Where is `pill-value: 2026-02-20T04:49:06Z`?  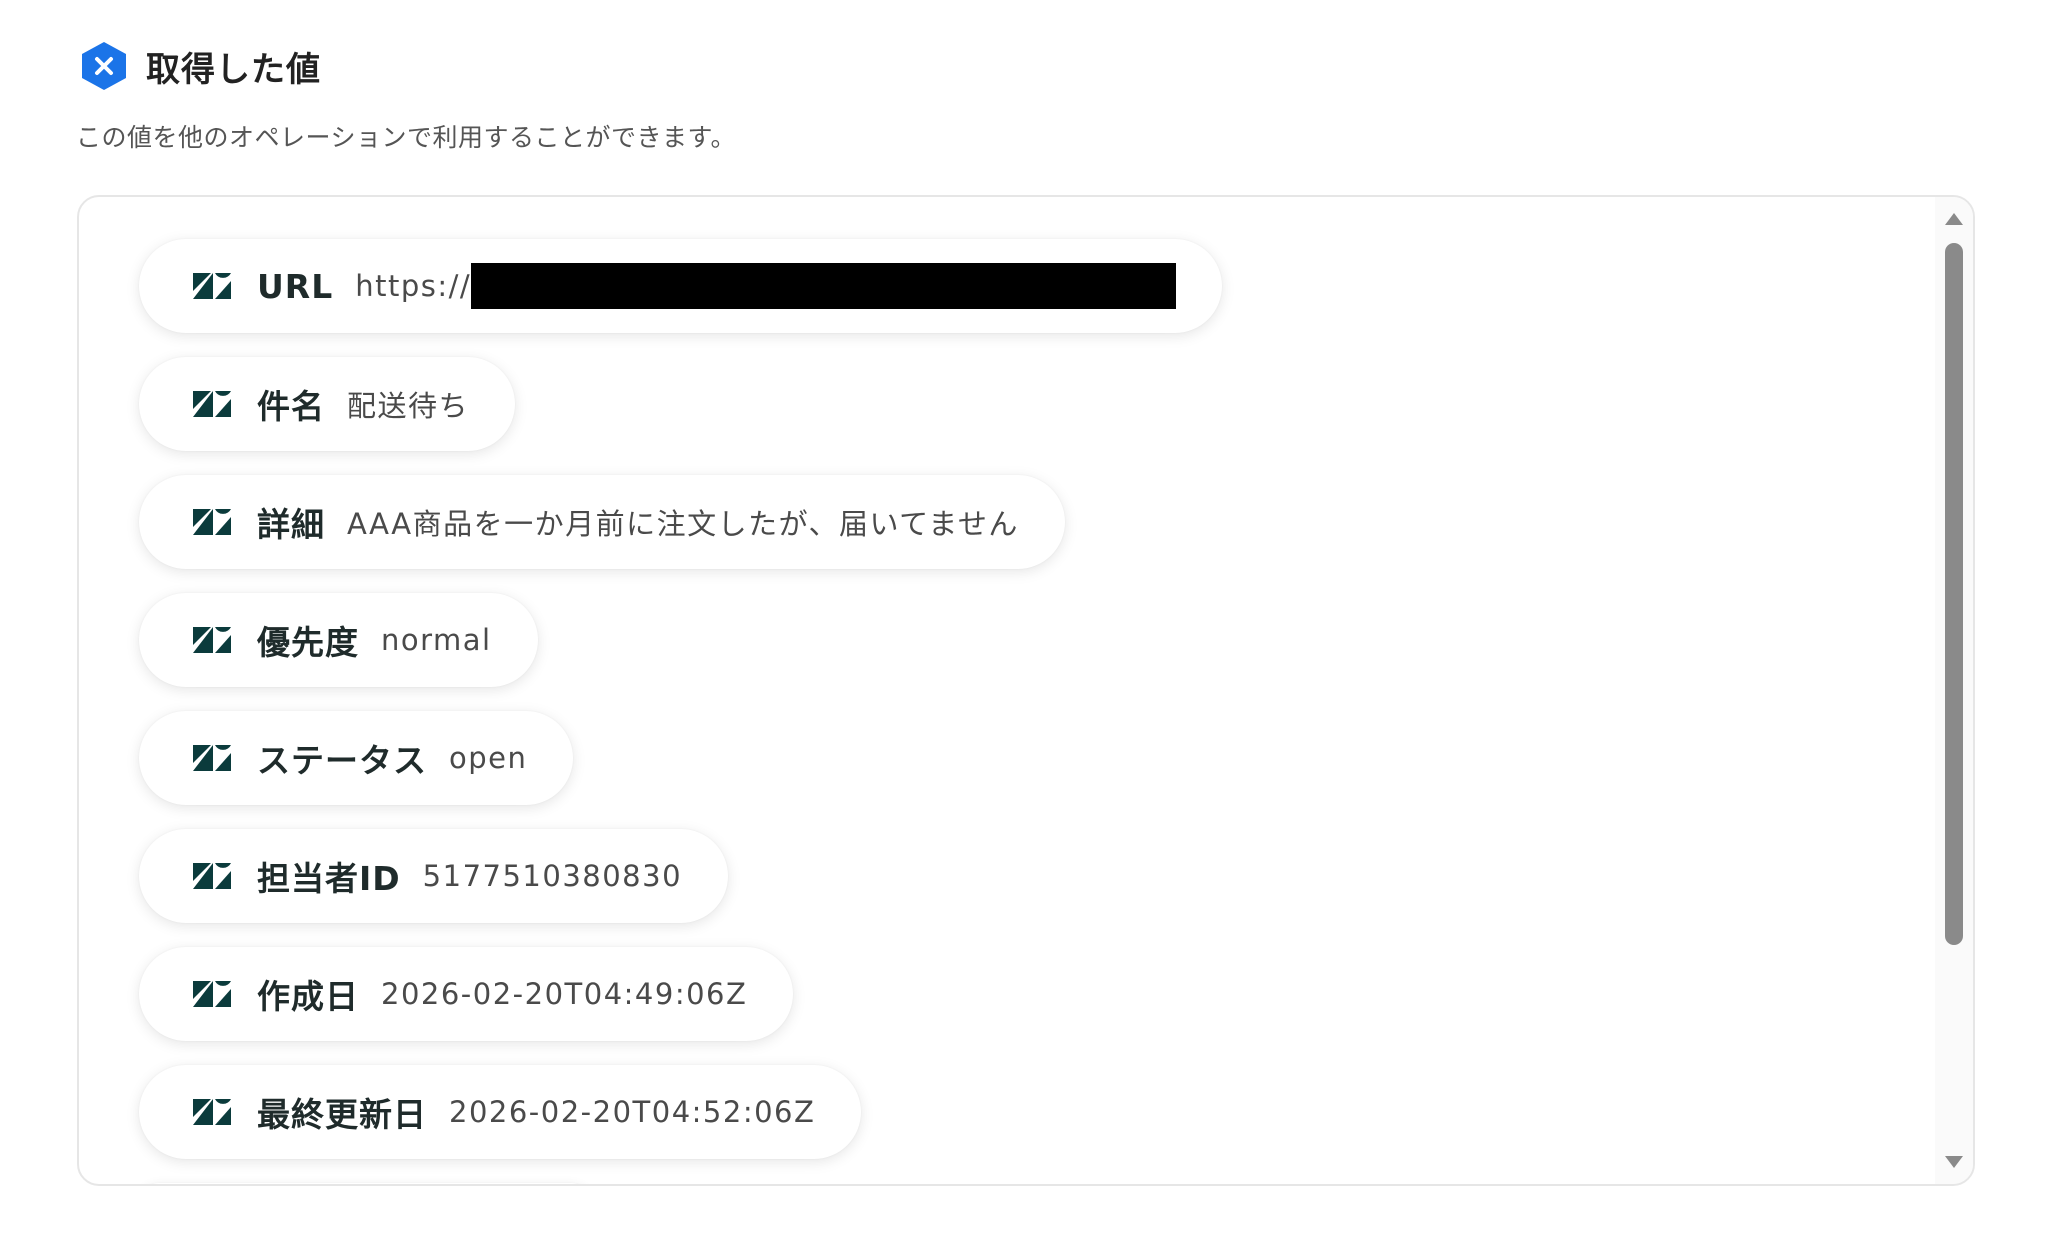
pill-value: 2026-02-20T04:49:06Z is located at coordinates (564, 994).